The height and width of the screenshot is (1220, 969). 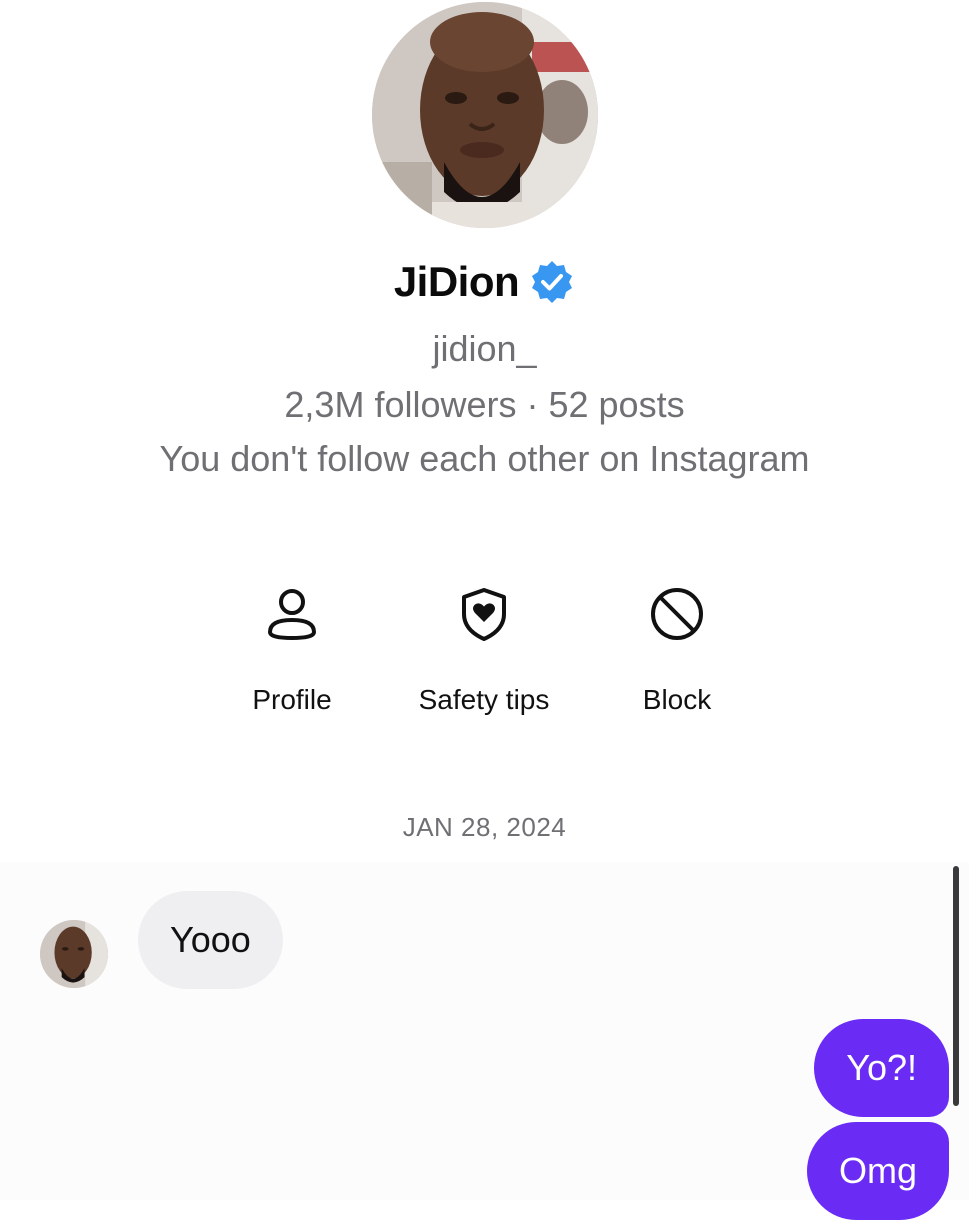 I want to click on display-name: JiDion, so click(x=456, y=281).